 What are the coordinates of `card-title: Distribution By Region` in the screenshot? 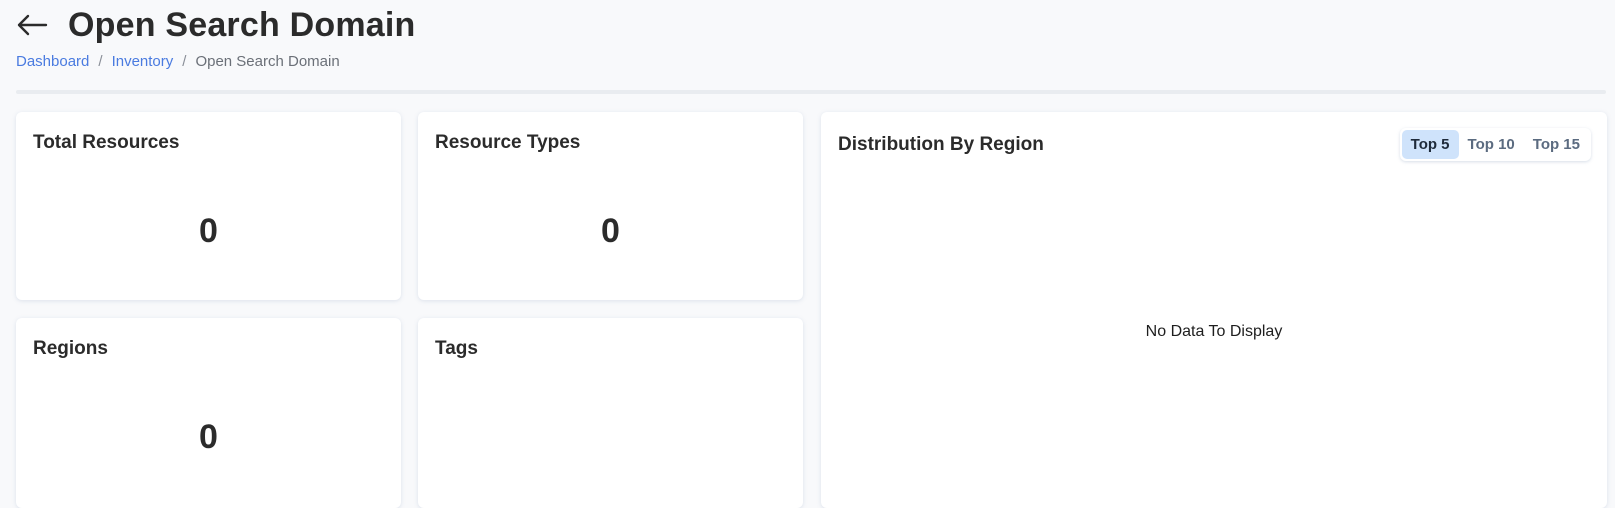 It's located at (941, 144).